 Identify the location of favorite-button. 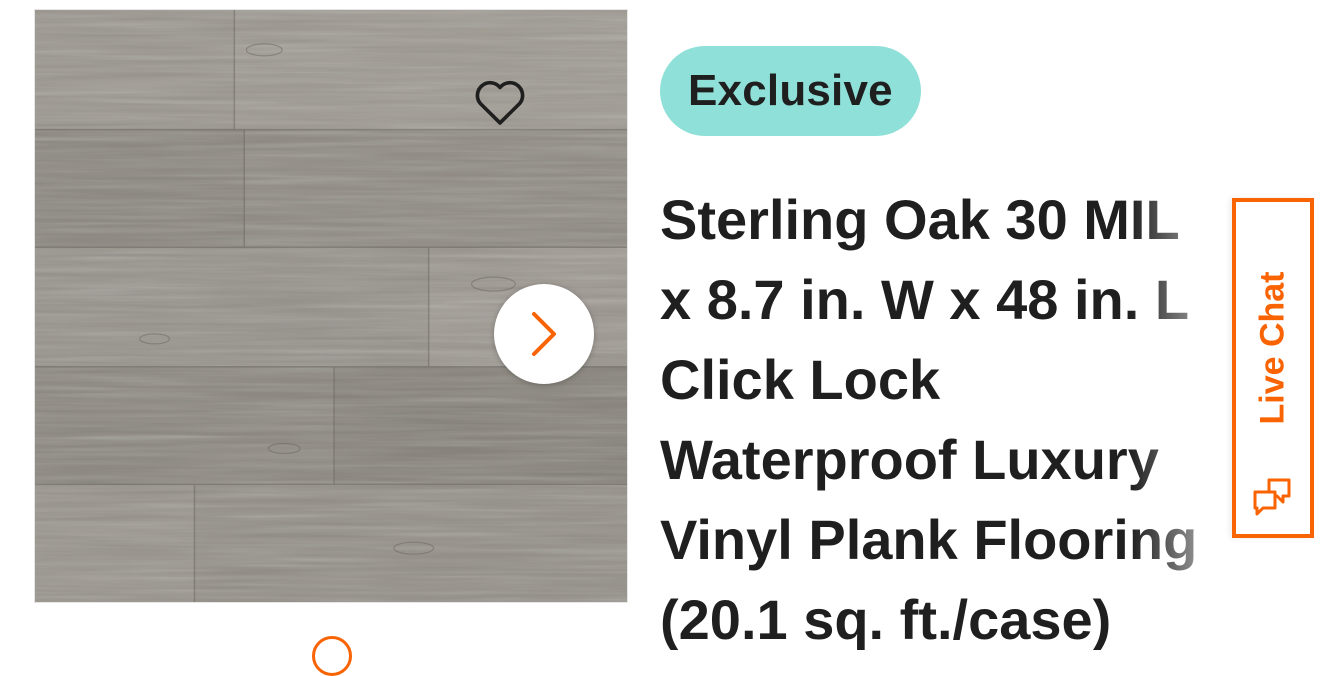
(500, 102).